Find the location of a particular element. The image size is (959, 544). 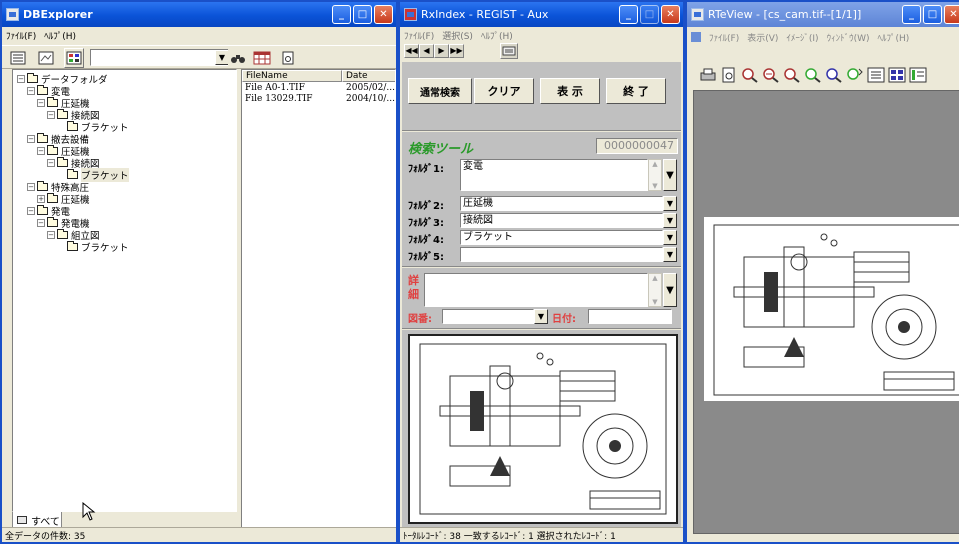

zoom-out-icon is located at coordinates (834, 76).